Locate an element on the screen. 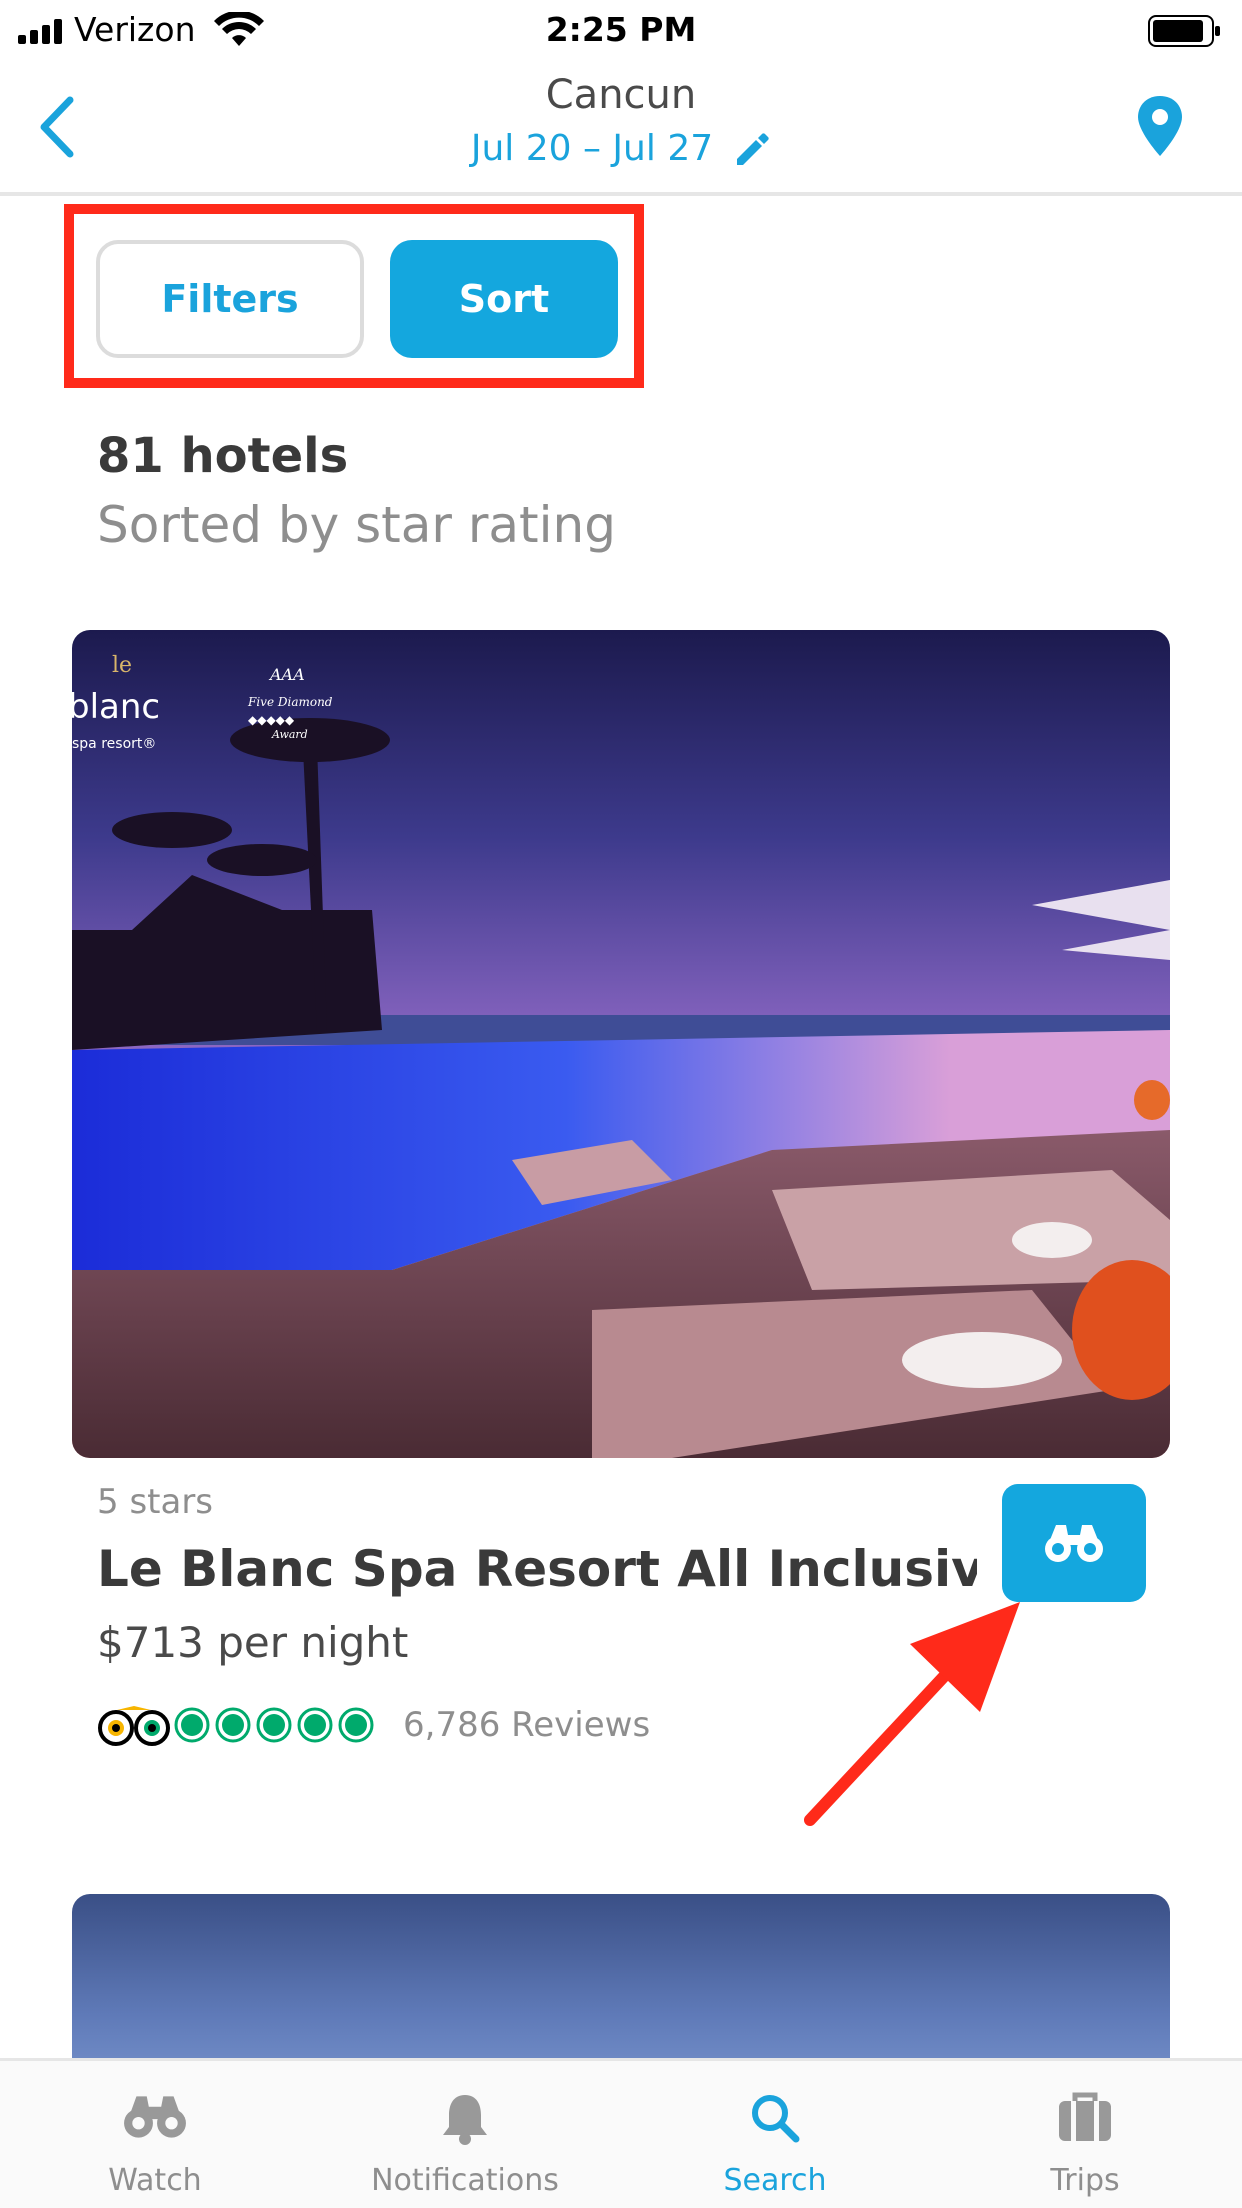  svg-text: spa resort® is located at coordinates (114, 744).